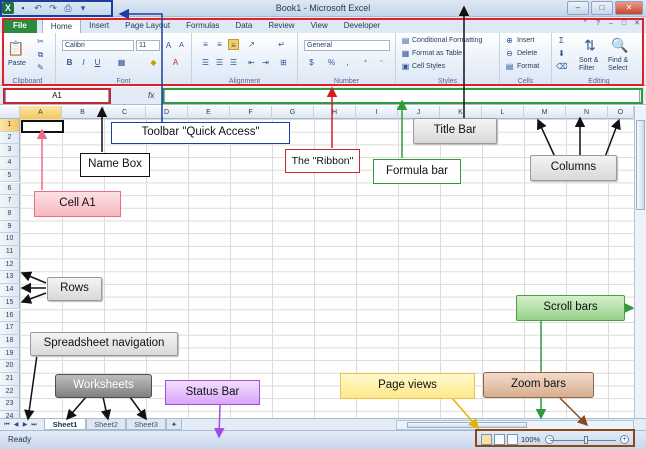 This screenshot has width=646, height=449. What do you see at coordinates (587, 112) in the screenshot?
I see `column-header: N` at bounding box center [587, 112].